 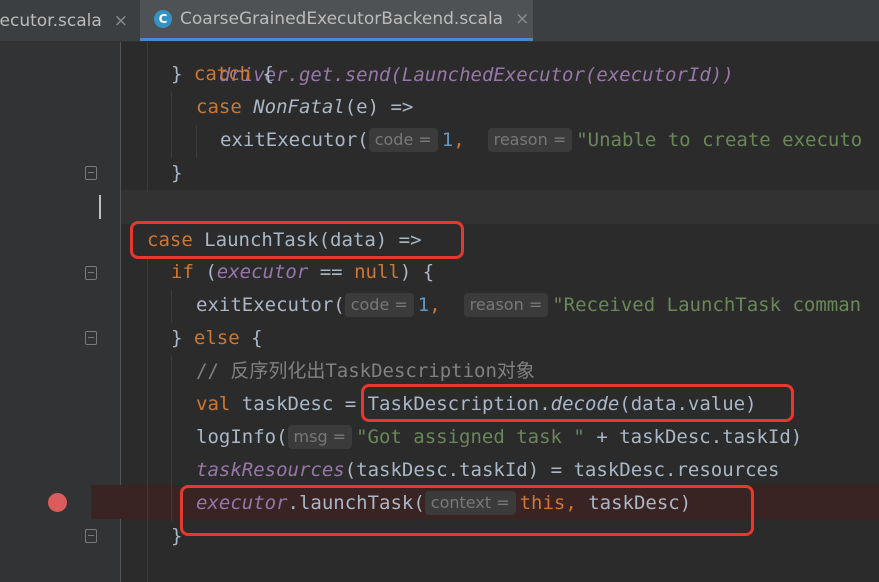 What do you see at coordinates (213, 404) in the screenshot?
I see `keyword-token: val` at bounding box center [213, 404].